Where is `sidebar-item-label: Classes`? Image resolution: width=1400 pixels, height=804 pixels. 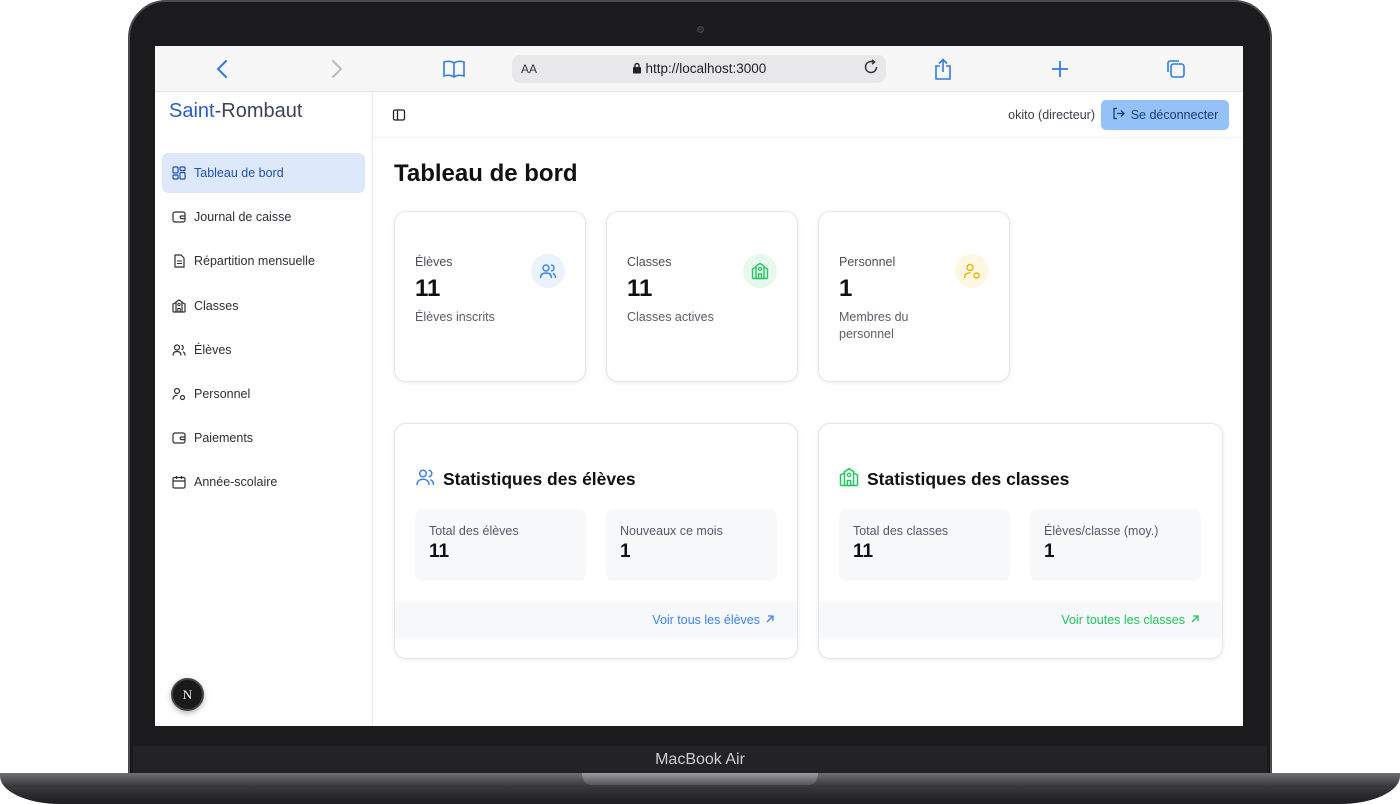 sidebar-item-label: Classes is located at coordinates (216, 306).